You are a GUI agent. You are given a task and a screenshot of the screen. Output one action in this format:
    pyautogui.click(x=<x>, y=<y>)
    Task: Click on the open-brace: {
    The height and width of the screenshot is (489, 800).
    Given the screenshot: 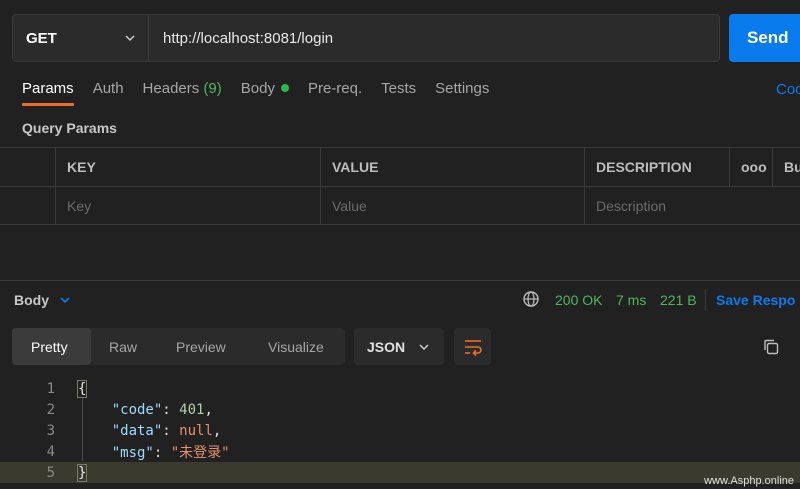 What is the action you would take?
    pyautogui.click(x=82, y=388)
    